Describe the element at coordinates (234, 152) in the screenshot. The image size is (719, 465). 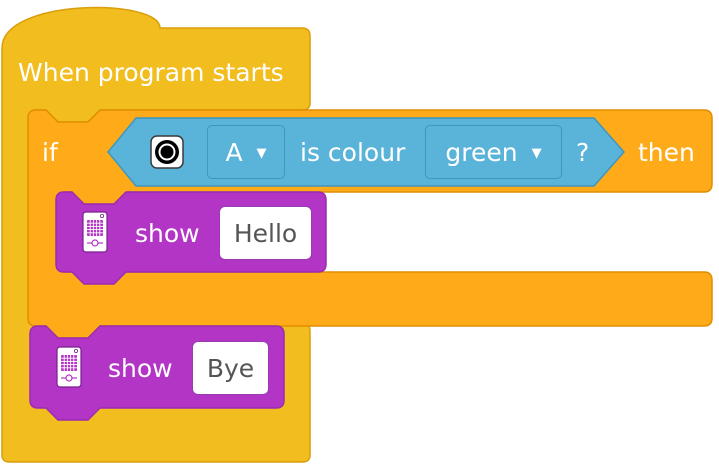
I see `port-value: A` at that location.